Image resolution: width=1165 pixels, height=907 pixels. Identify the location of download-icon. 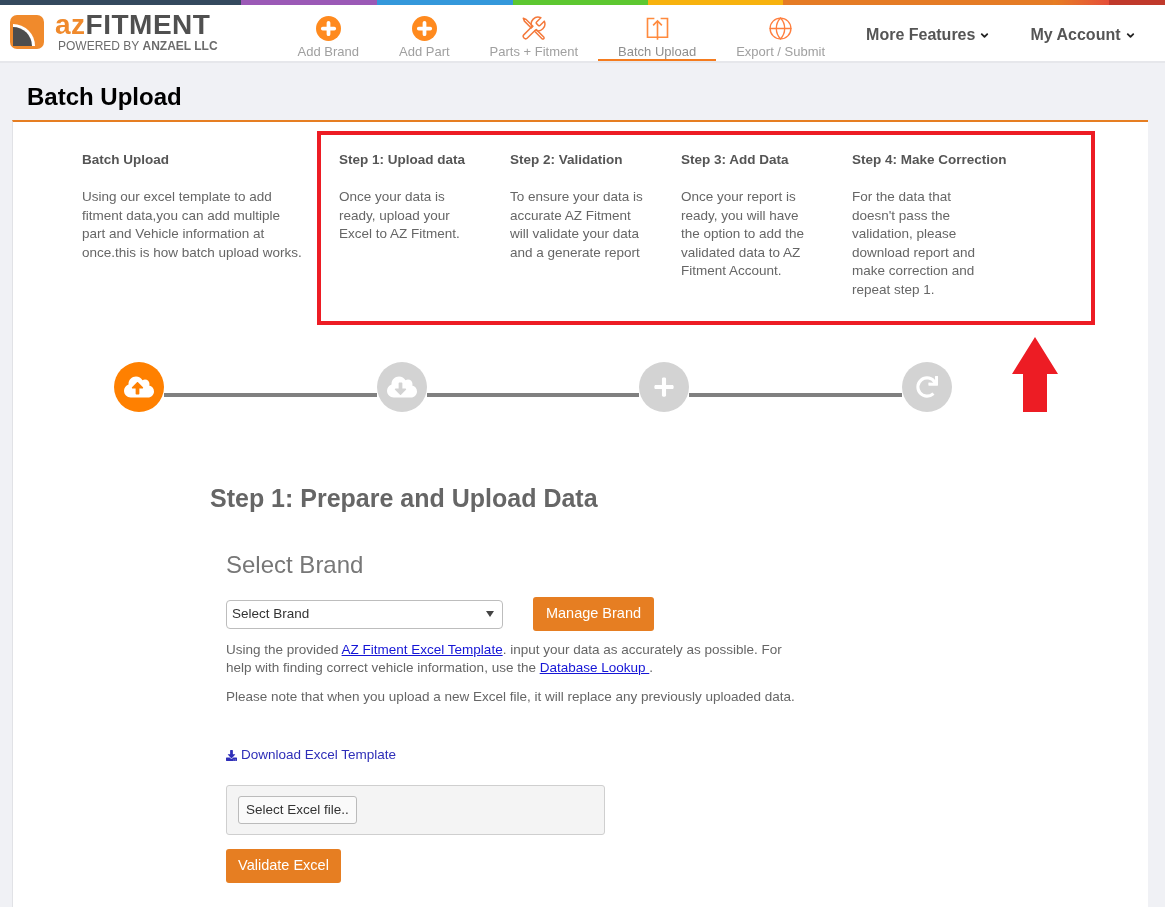
(231, 755).